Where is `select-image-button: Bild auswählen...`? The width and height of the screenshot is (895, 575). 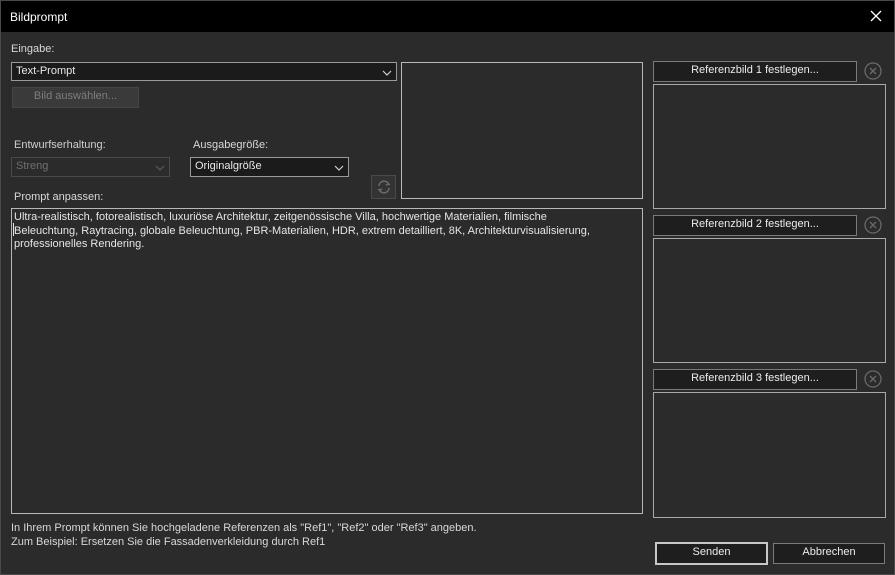
select-image-button: Bild auswählen... is located at coordinates (75, 97).